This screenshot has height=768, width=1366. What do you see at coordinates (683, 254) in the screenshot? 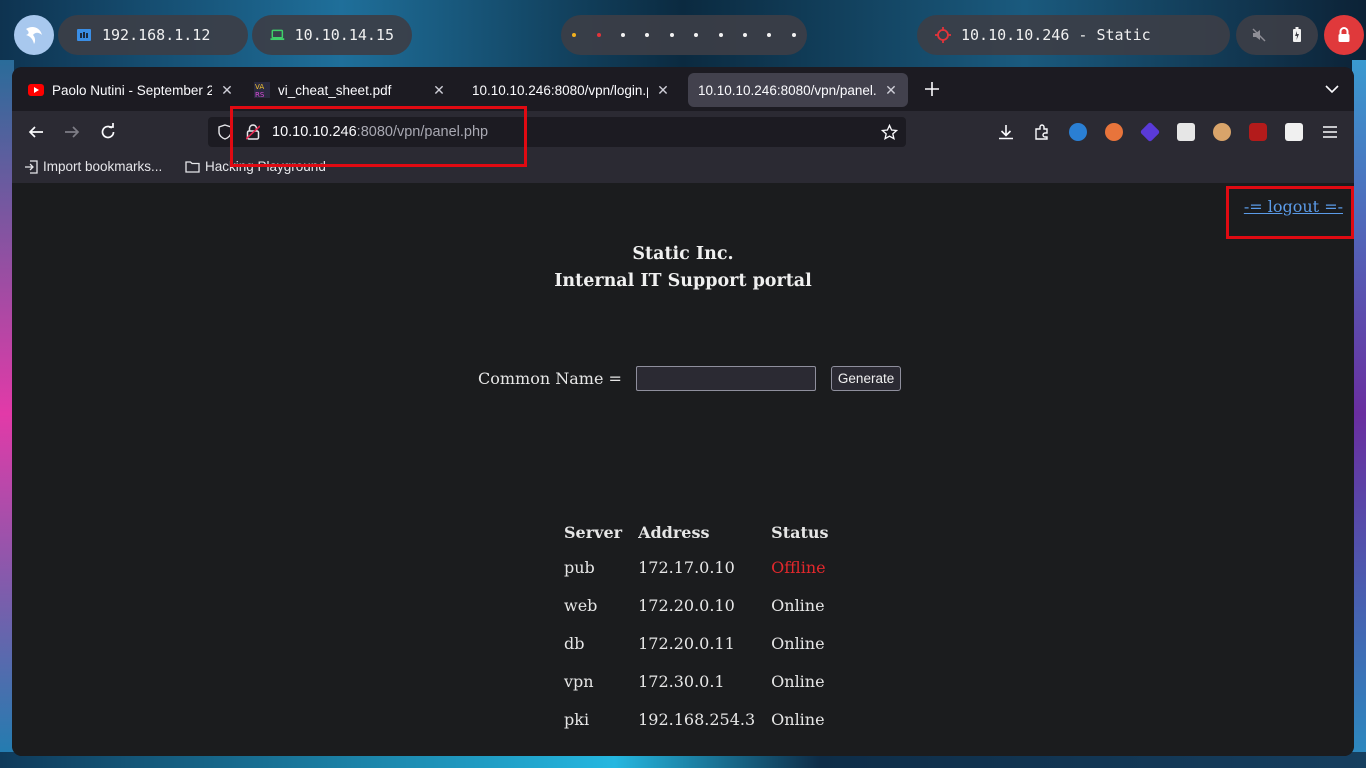
I see `company-name: Static Inc.` at bounding box center [683, 254].